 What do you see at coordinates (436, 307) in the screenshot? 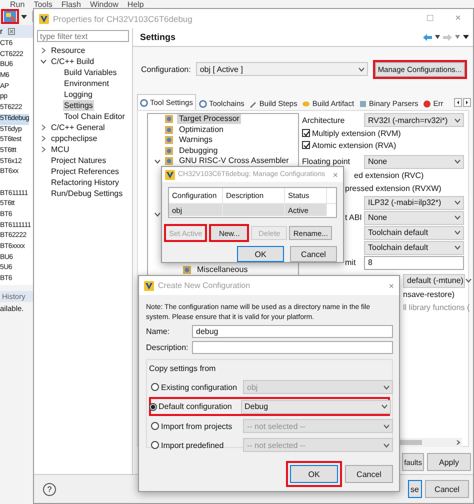
I see `option-label: ll library functions (` at bounding box center [436, 307].